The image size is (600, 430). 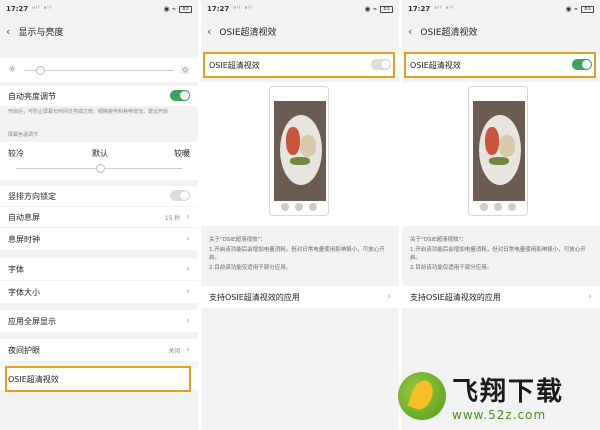 What do you see at coordinates (99, 379) in the screenshot?
I see `osie-row: OSIE超清视效` at bounding box center [99, 379].